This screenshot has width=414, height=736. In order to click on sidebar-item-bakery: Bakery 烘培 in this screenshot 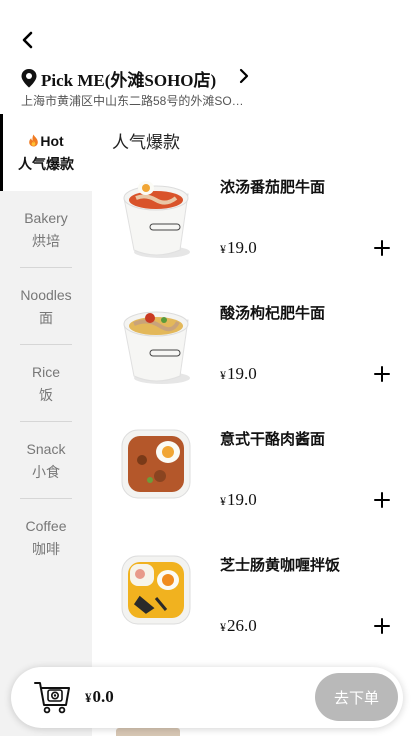, I will do `click(46, 229)`.